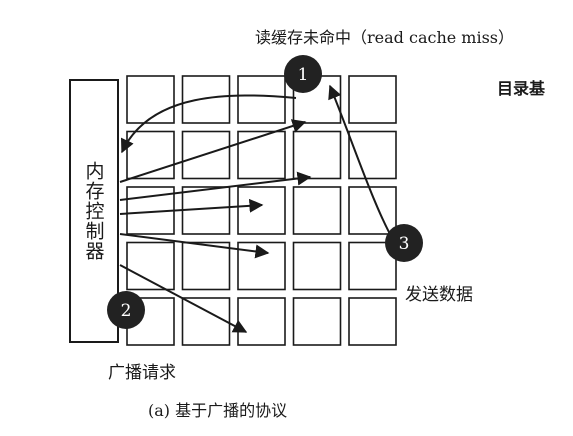 This screenshot has height=436, width=573. What do you see at coordinates (218, 410) in the screenshot?
I see `figure-caption: (a) 基于广播的协议` at bounding box center [218, 410].